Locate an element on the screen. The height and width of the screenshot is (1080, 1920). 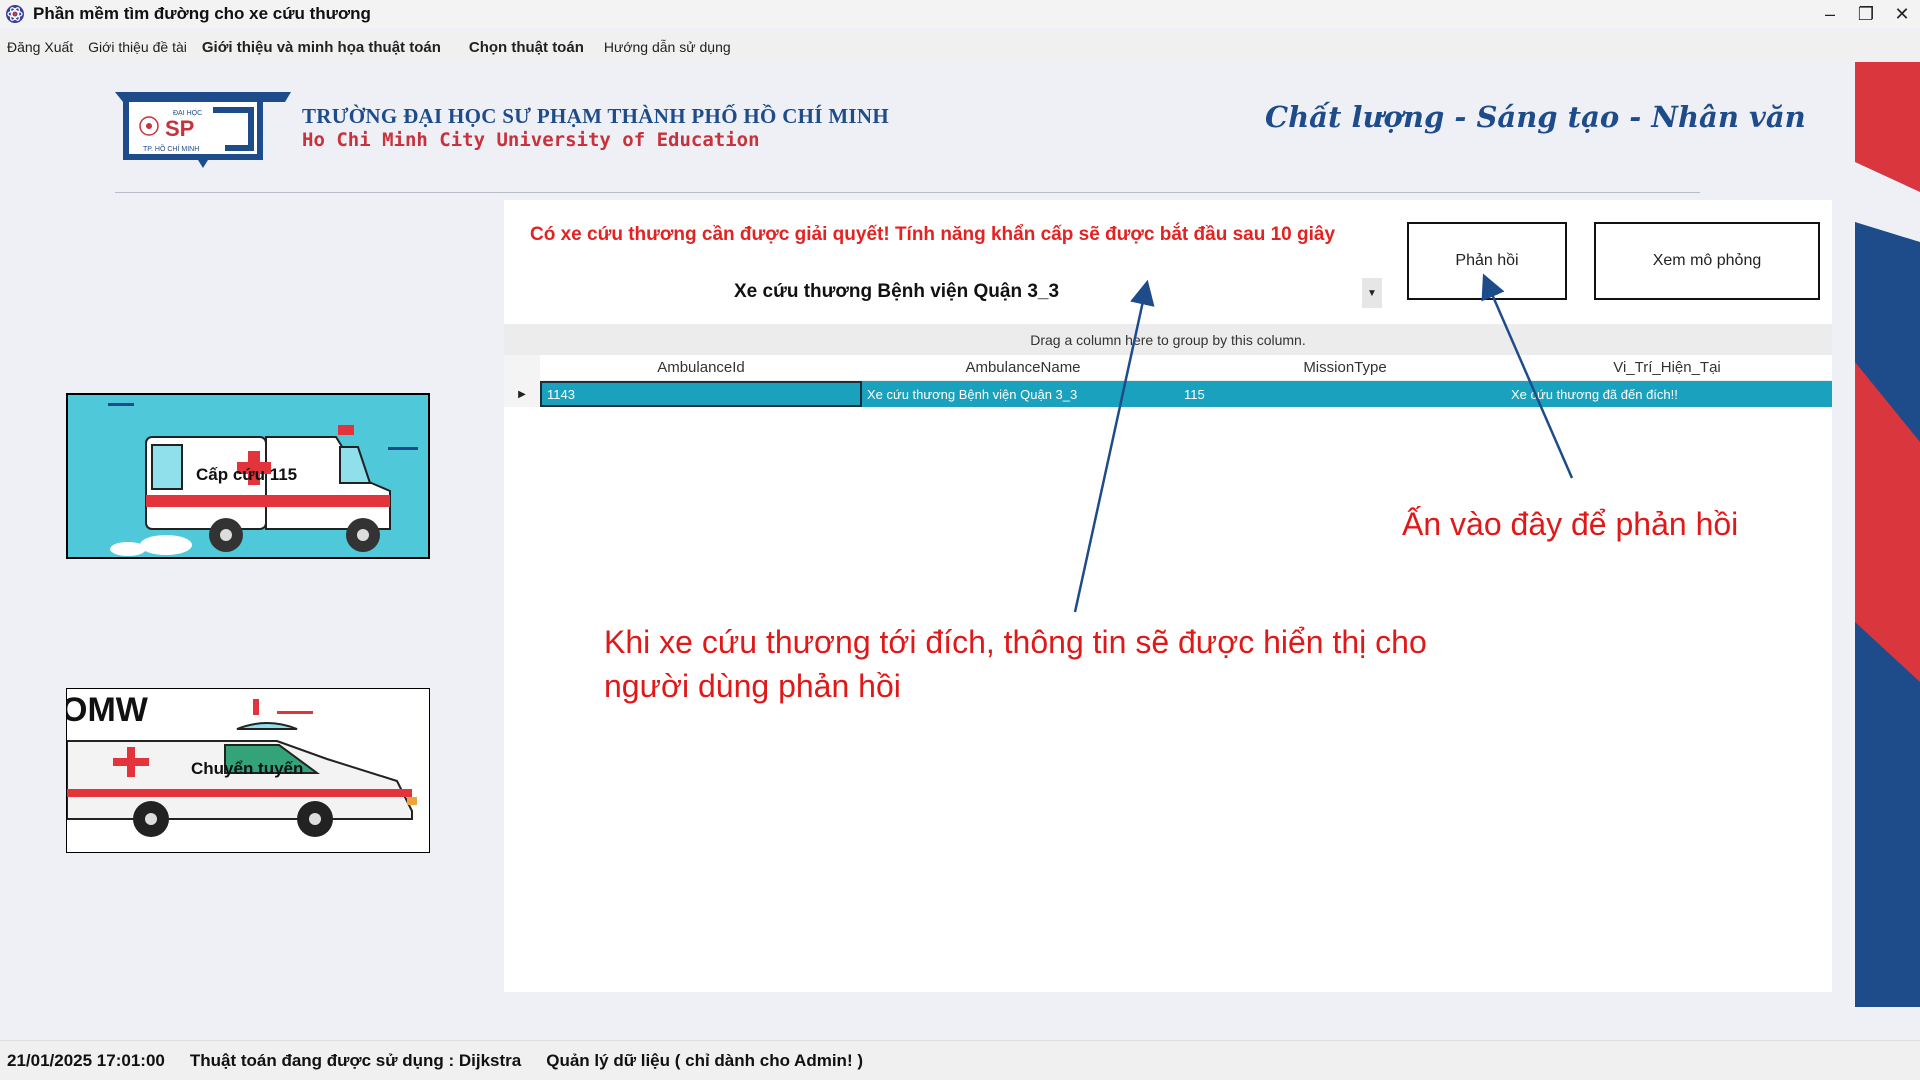
close-button: ✕ is located at coordinates (1902, 14).